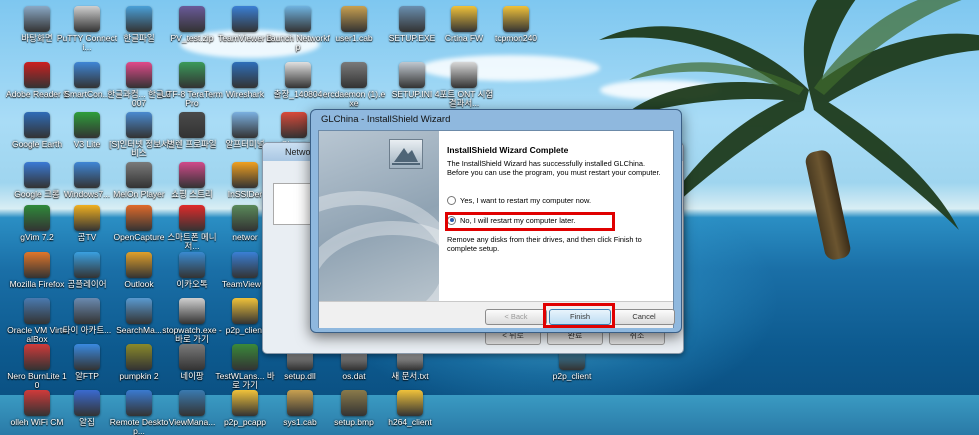  Describe the element at coordinates (245, 175) in the screenshot. I see `inssider-icon` at that location.